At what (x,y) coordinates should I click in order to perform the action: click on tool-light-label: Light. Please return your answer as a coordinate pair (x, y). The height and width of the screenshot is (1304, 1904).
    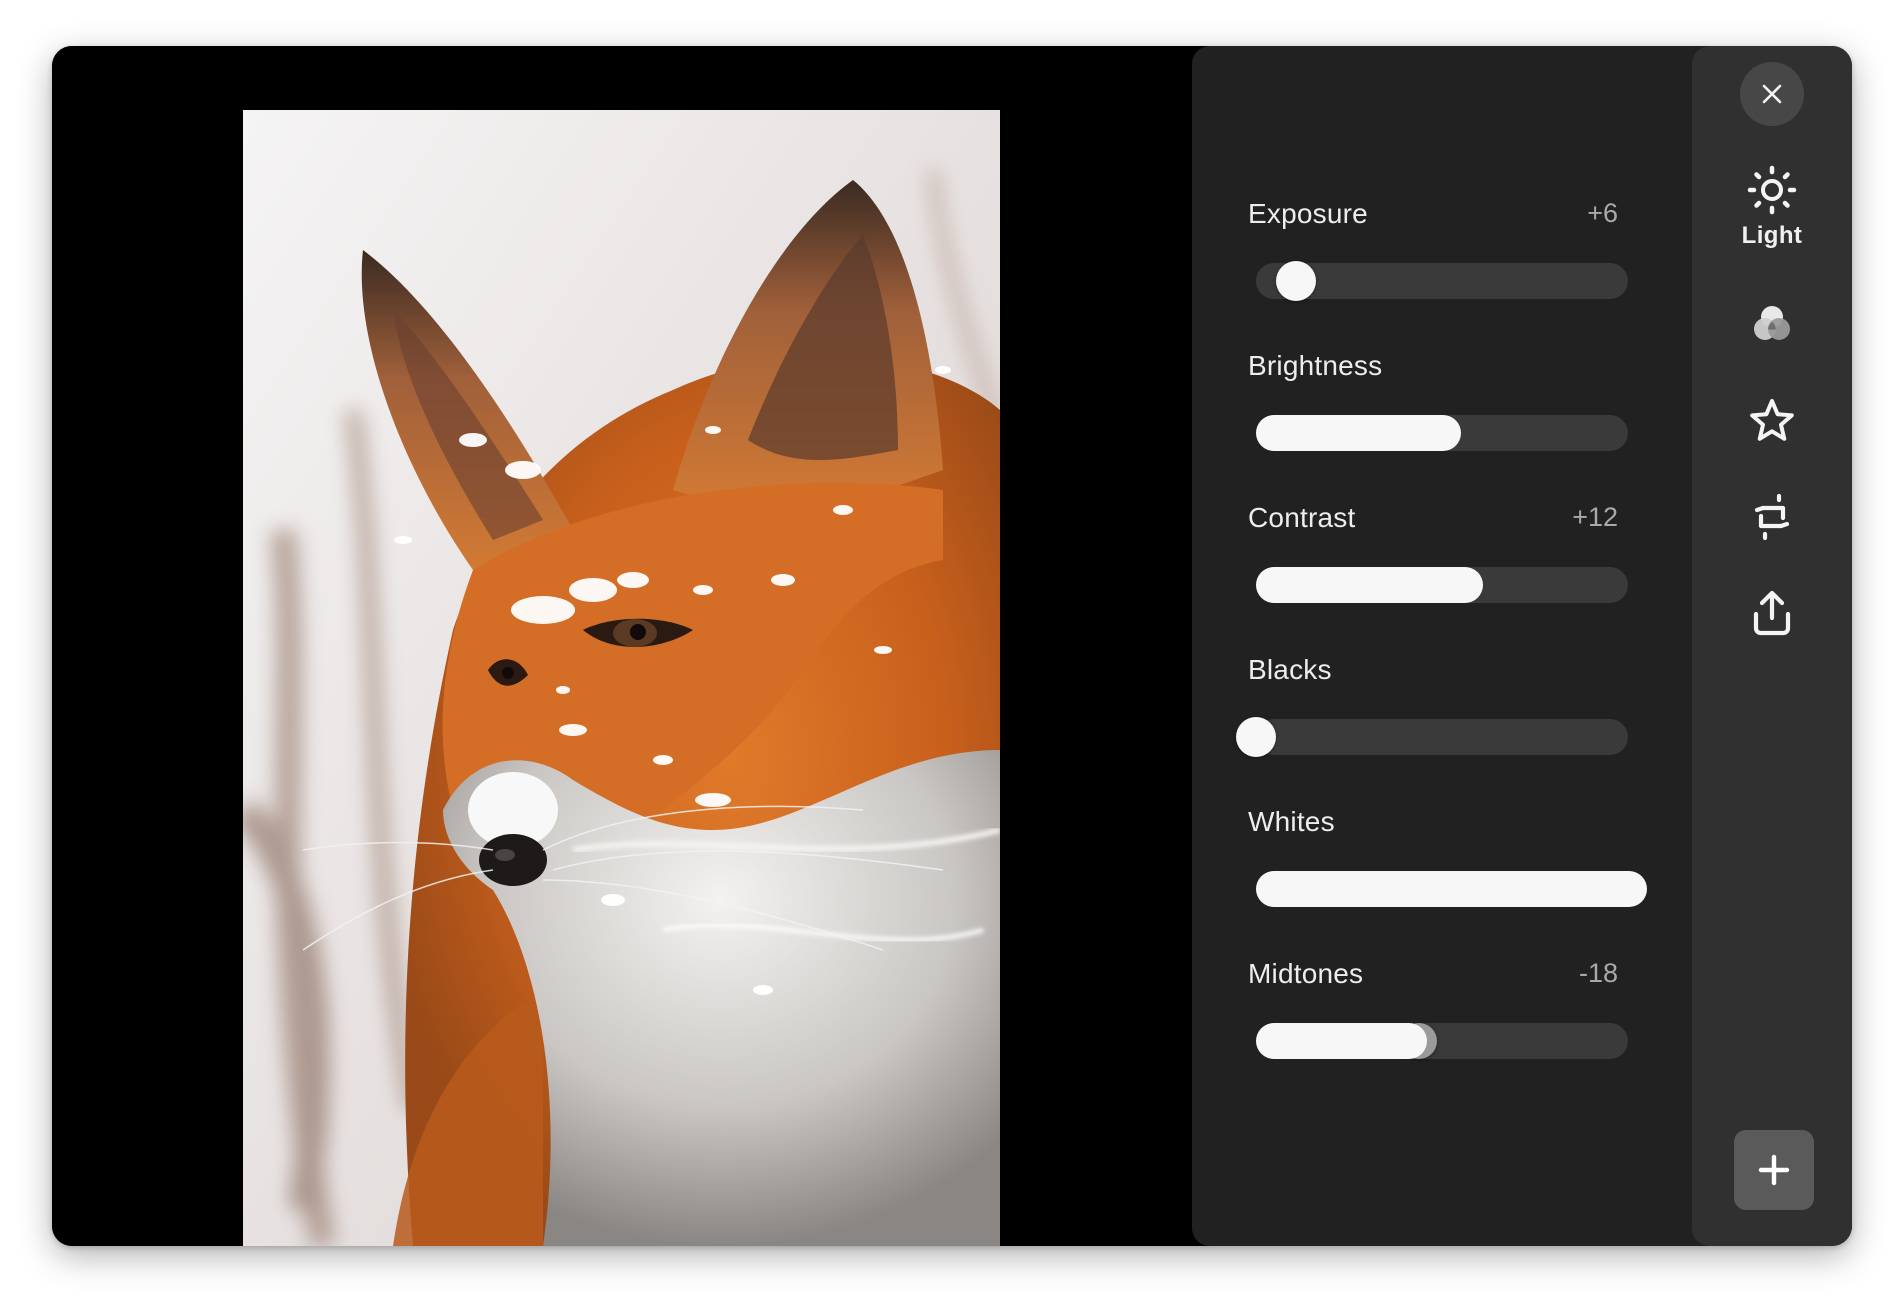
    Looking at the image, I should click on (1772, 235).